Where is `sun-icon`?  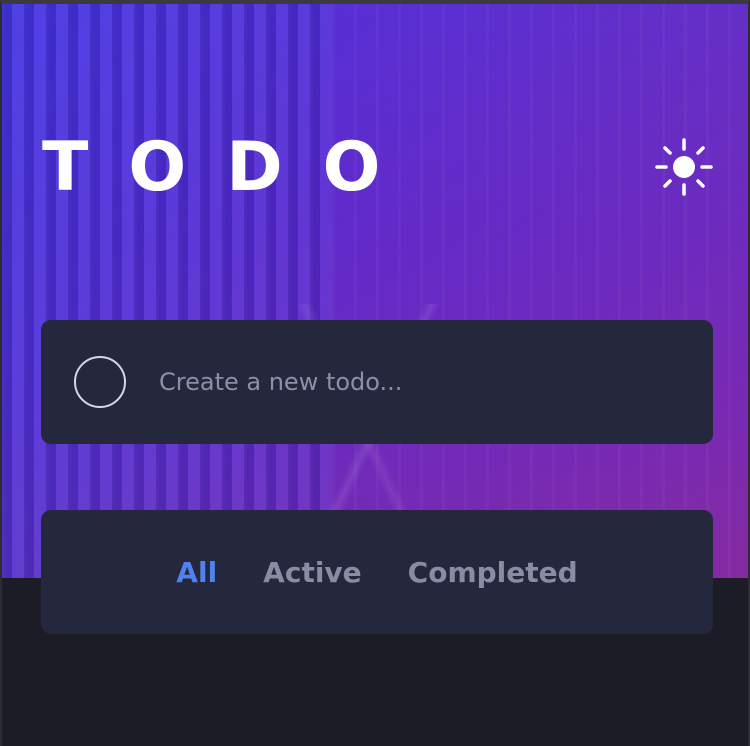 sun-icon is located at coordinates (684, 167).